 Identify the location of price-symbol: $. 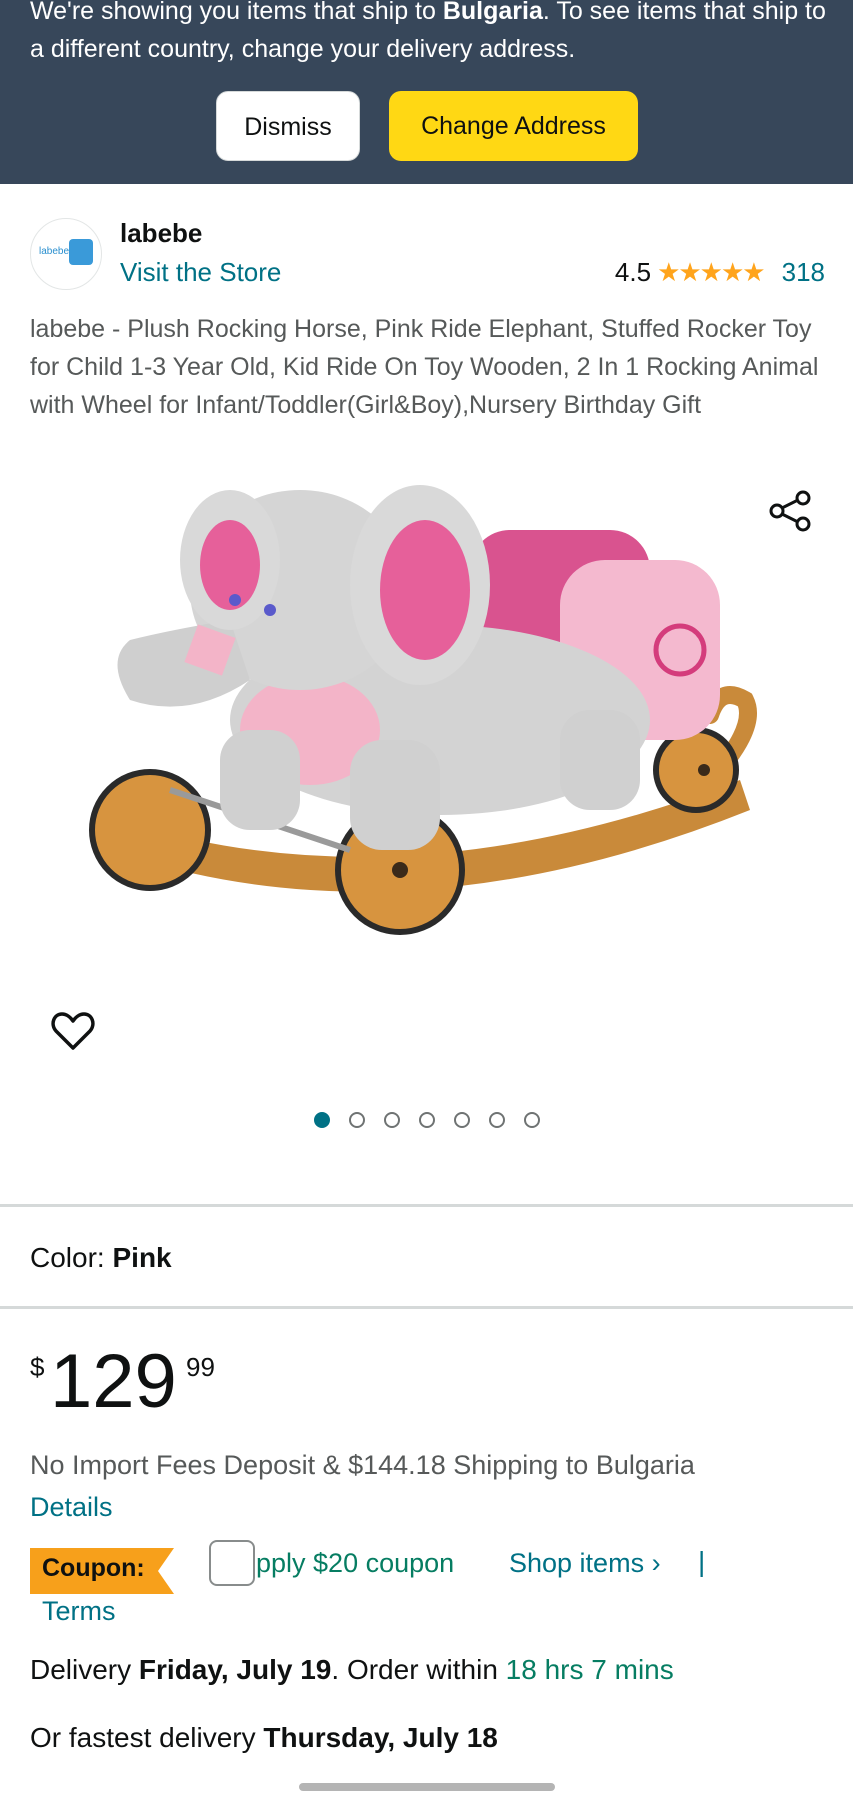
(37, 1367).